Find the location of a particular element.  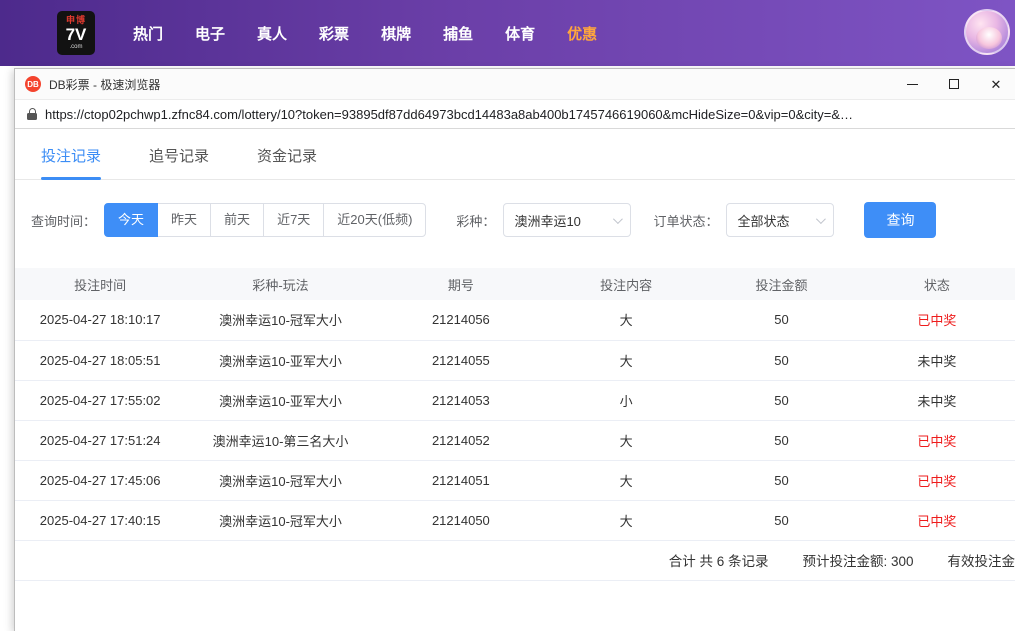

expected-amount-text: 预计投注金额: 300 is located at coordinates (857, 560).